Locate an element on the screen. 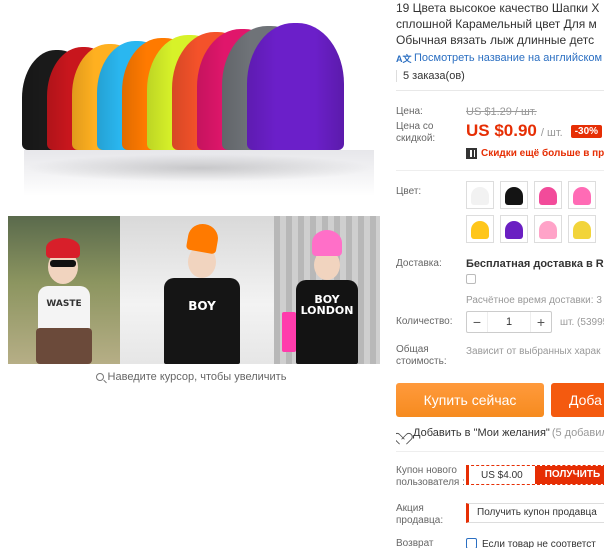 The width and height of the screenshot is (604, 548). pink-bag is located at coordinates (289, 332).